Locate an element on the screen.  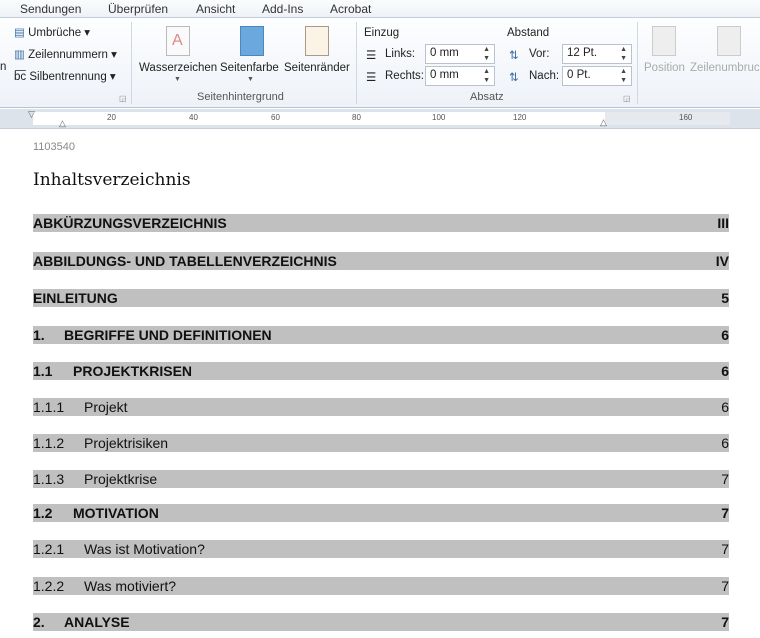
toc-entry: 1.1.2 Projektrisiken 6 is located at coordinates (381, 443).